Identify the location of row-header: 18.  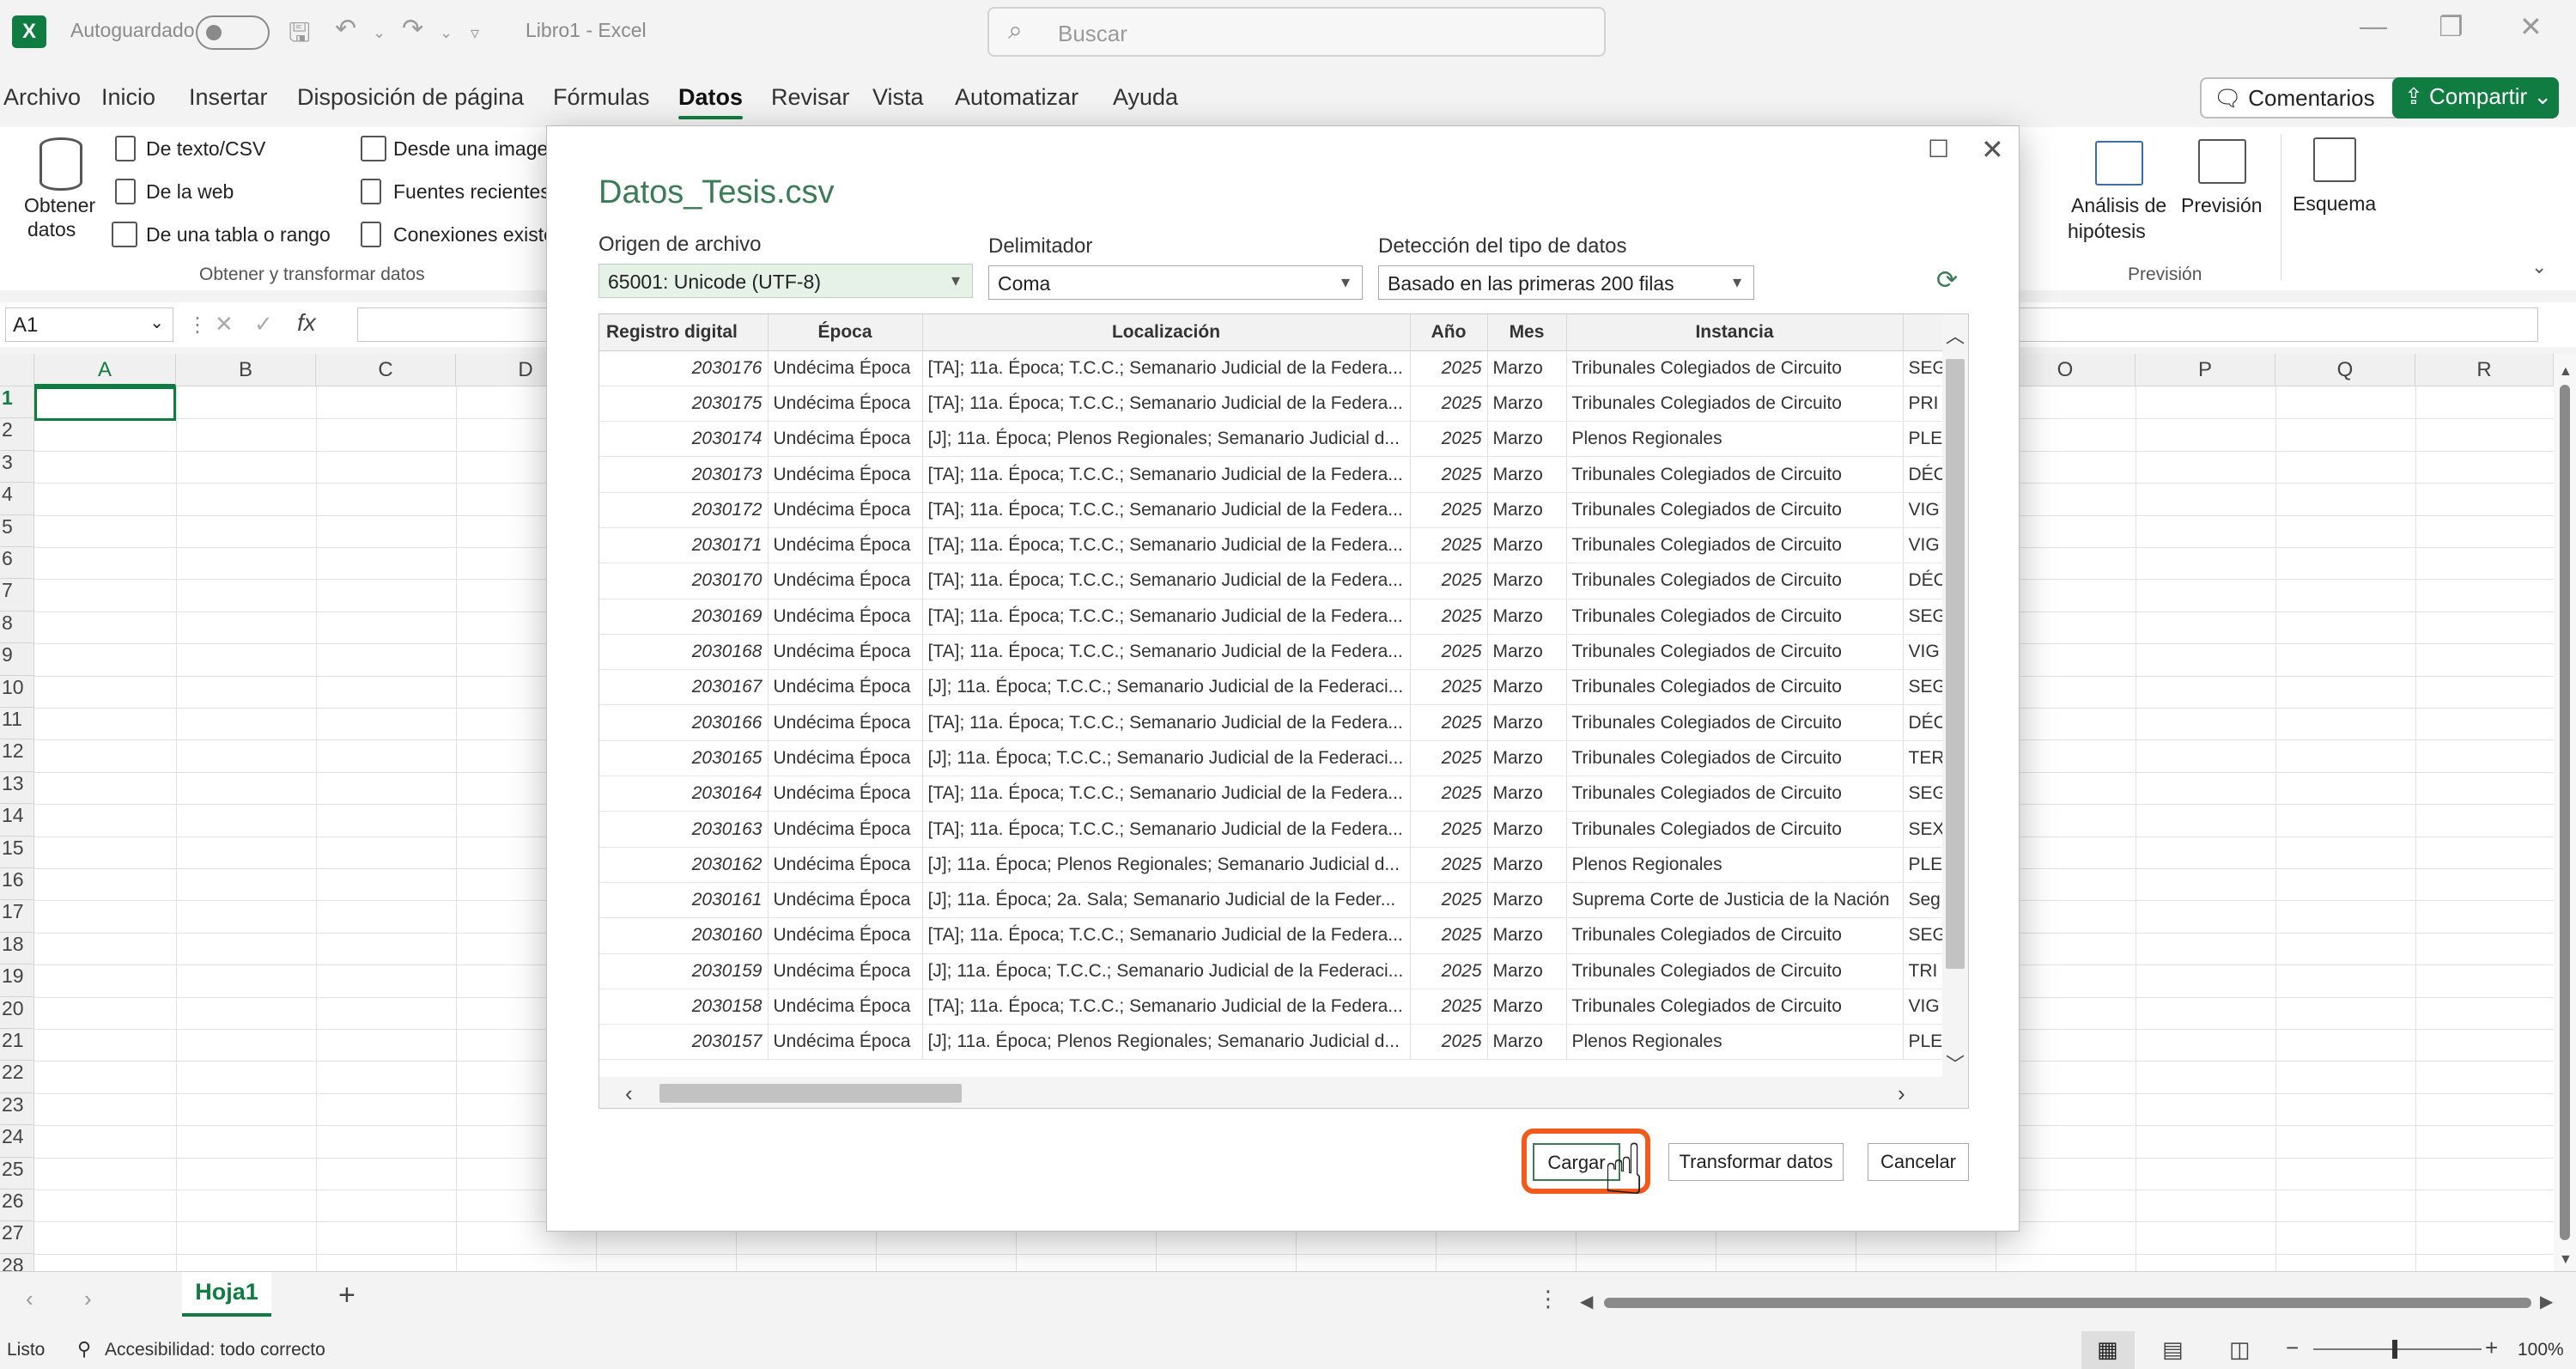
(17, 948).